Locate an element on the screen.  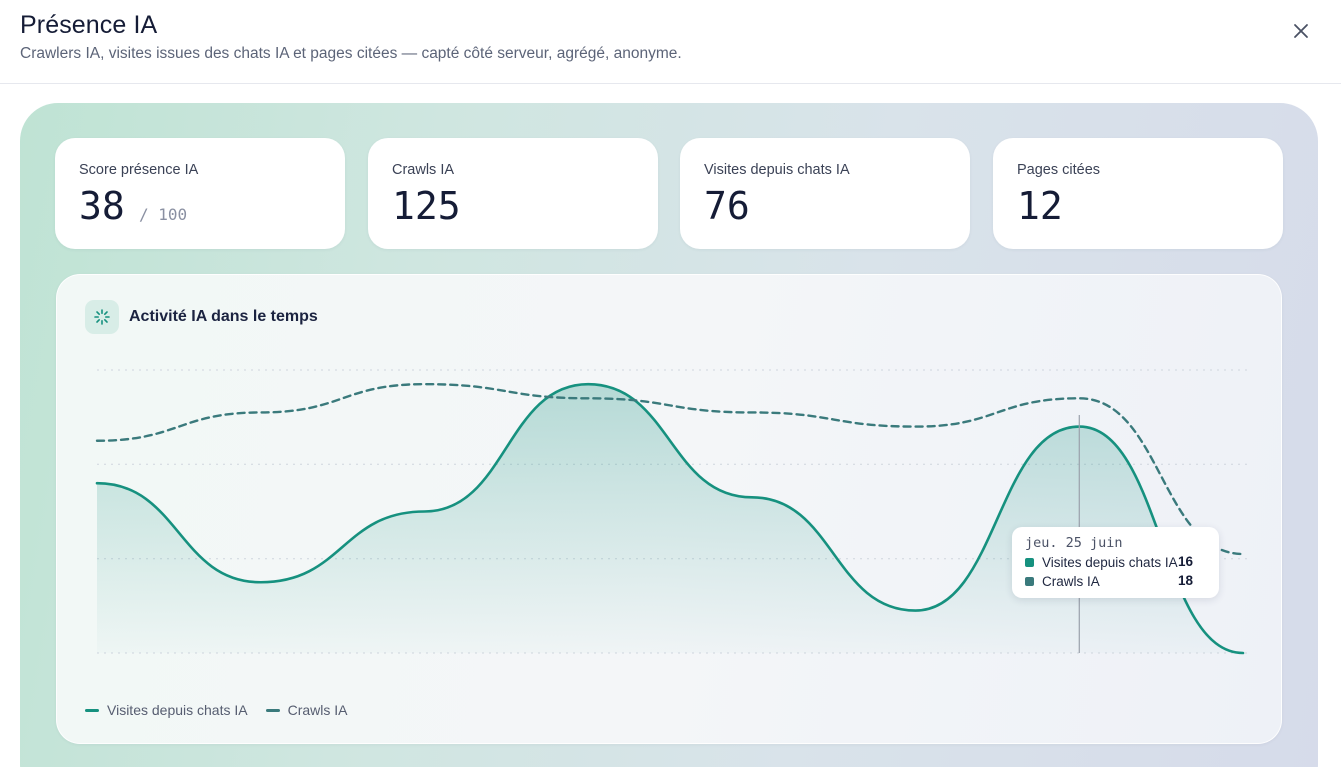
chart-legend: Visites depuis chats IA Crawls IA is located at coordinates (225, 710).